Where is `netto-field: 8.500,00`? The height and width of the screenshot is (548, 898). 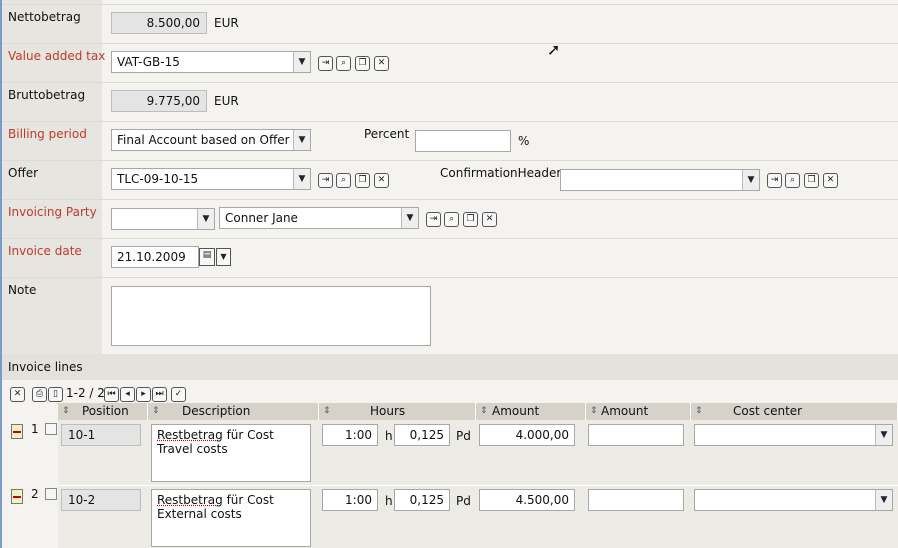 netto-field: 8.500,00 is located at coordinates (159, 23).